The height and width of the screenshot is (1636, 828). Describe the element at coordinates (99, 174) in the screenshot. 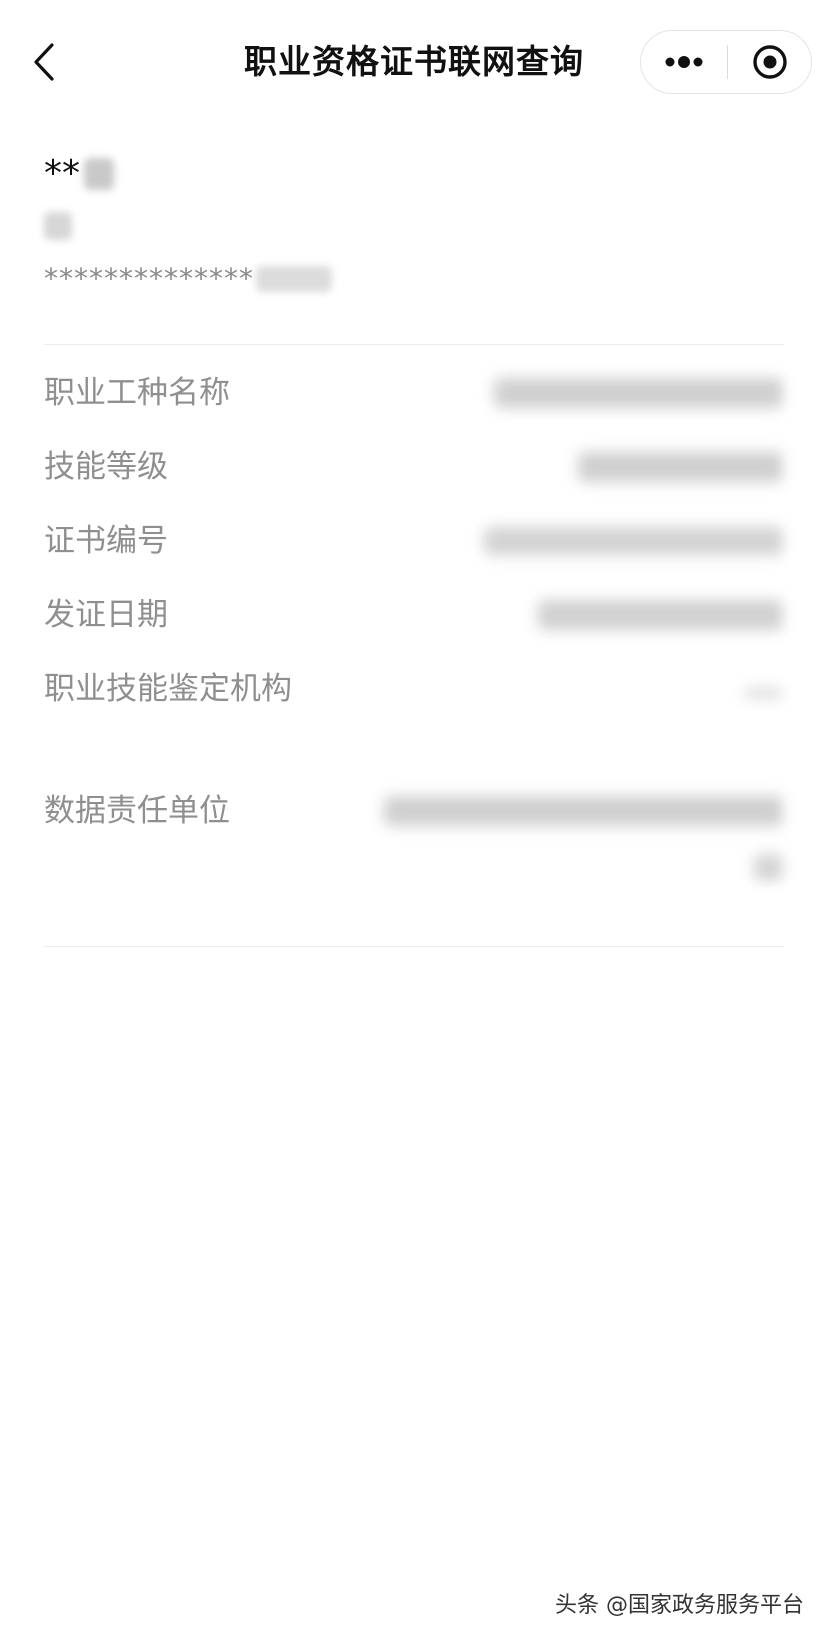

I see `holder-name-redacted` at that location.